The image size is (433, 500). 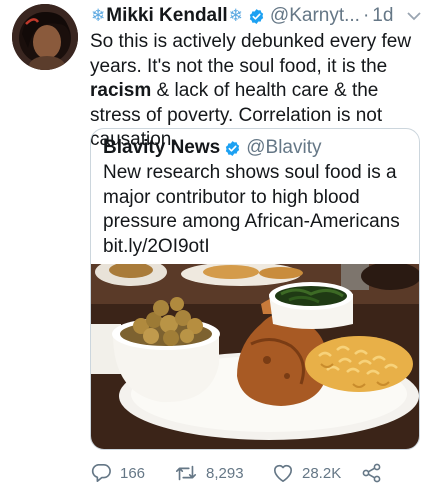 What do you see at coordinates (382, 16) in the screenshot?
I see `tweet-timestamp: 1d` at bounding box center [382, 16].